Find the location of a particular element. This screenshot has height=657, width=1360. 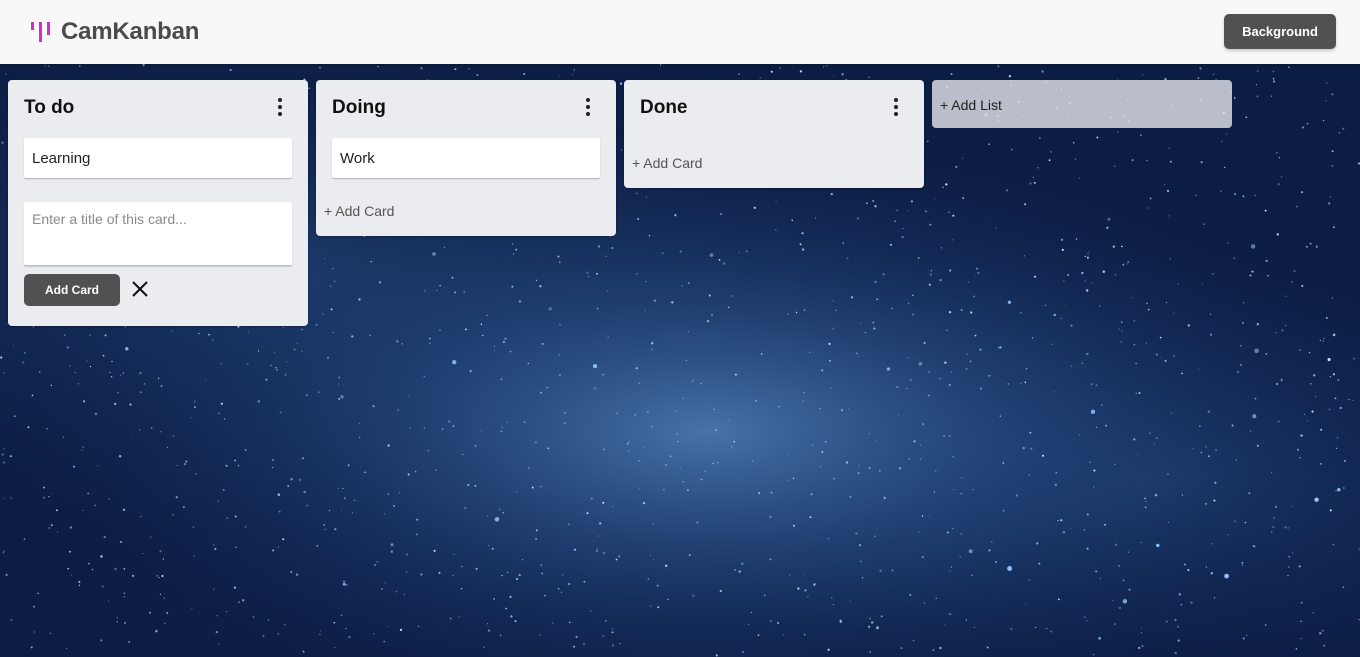

list-doing: Doing Work + Add Card is located at coordinates (466, 158).